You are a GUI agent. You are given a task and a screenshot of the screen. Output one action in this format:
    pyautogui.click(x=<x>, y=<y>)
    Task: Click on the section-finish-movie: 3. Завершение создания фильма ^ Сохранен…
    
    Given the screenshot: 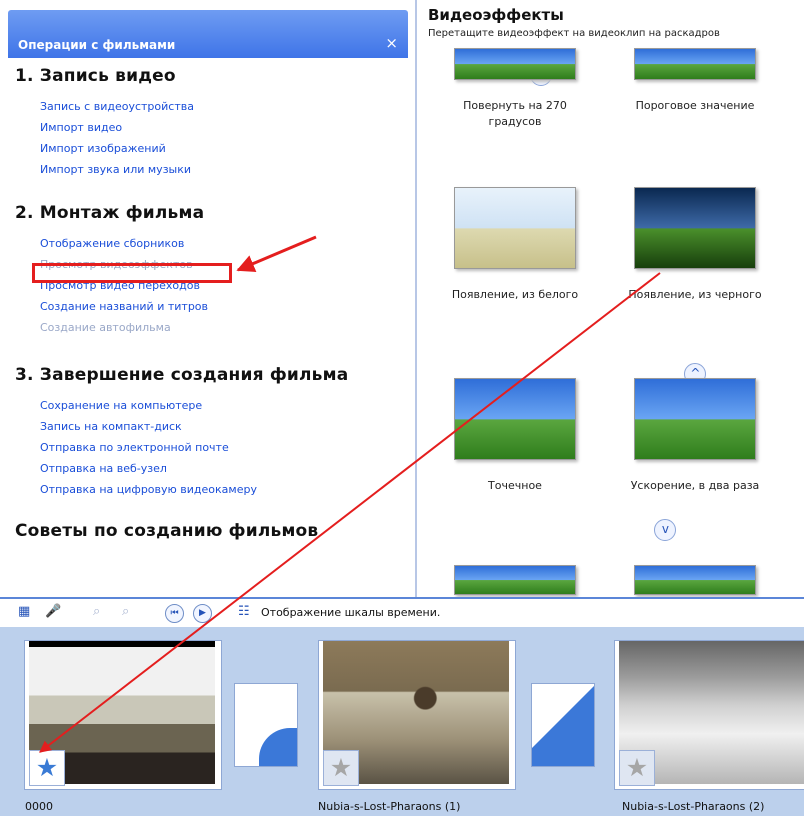 What is the action you would take?
    pyautogui.click(x=361, y=431)
    